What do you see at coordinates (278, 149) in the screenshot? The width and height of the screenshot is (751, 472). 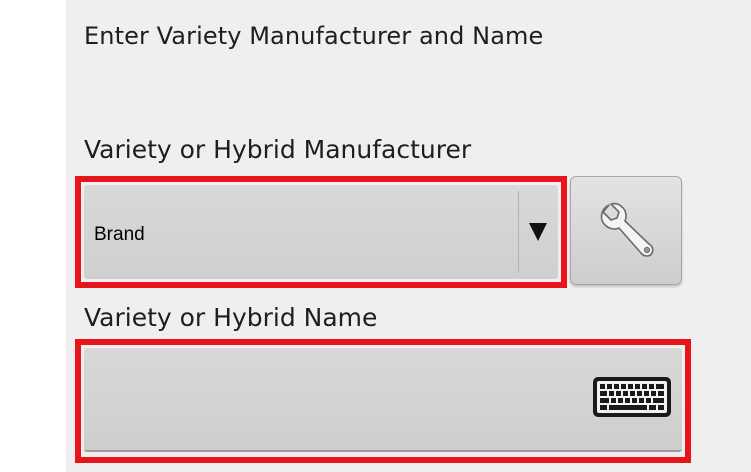 I see `manufacturer-label: Variety or Hybrid Manufacturer` at bounding box center [278, 149].